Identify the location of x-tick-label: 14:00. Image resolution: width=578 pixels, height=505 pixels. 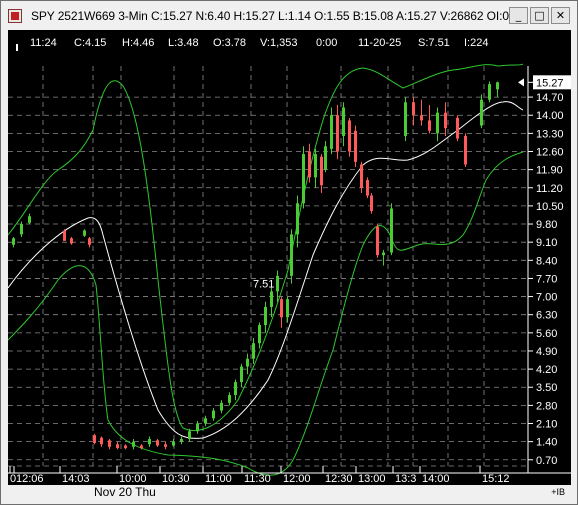
(436, 479).